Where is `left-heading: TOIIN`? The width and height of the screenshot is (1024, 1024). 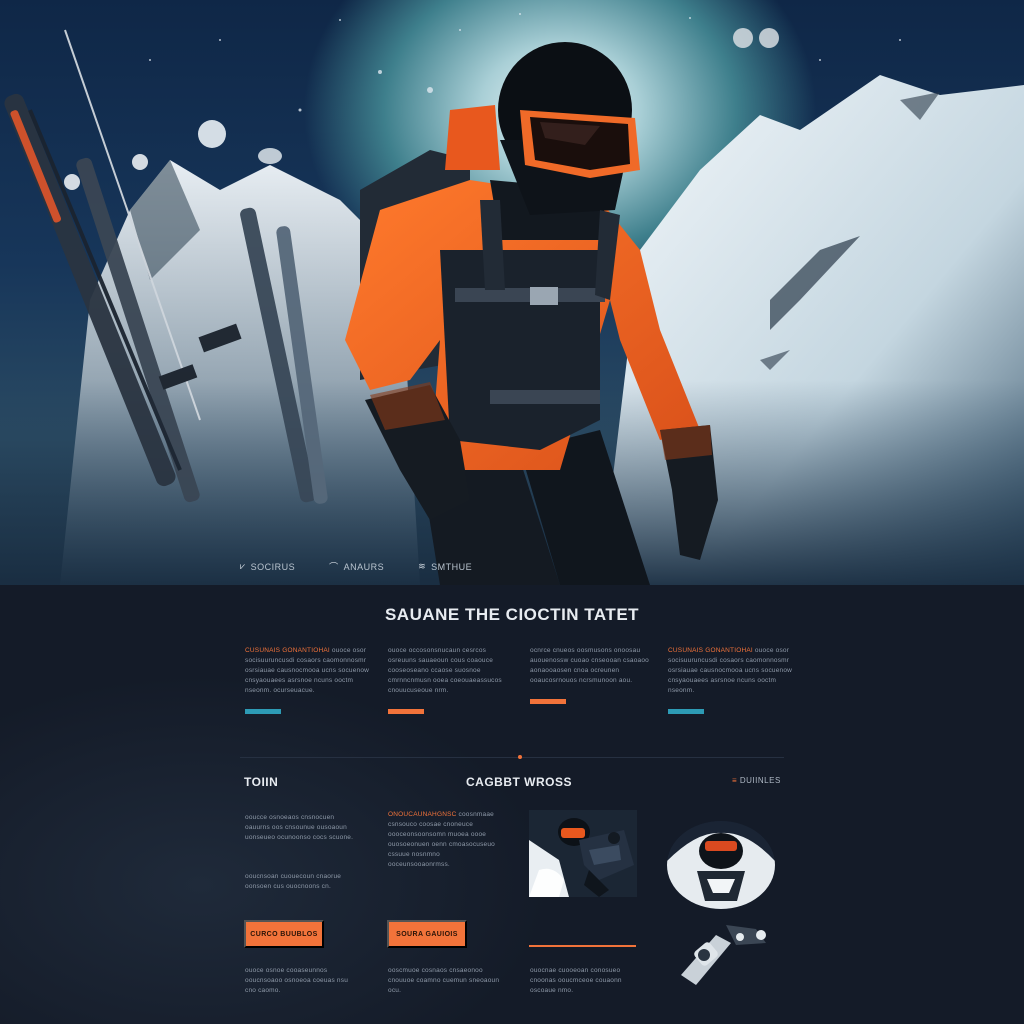 left-heading: TOIIN is located at coordinates (261, 782).